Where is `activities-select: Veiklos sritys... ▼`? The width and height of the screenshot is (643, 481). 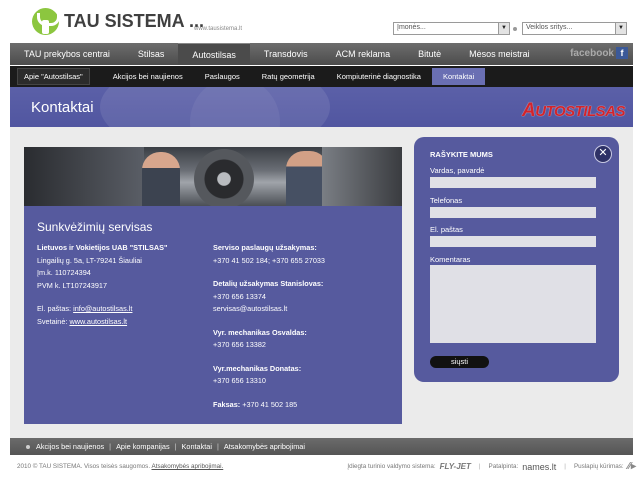
activities-select: Veiklos sritys... ▼ is located at coordinates (574, 28).